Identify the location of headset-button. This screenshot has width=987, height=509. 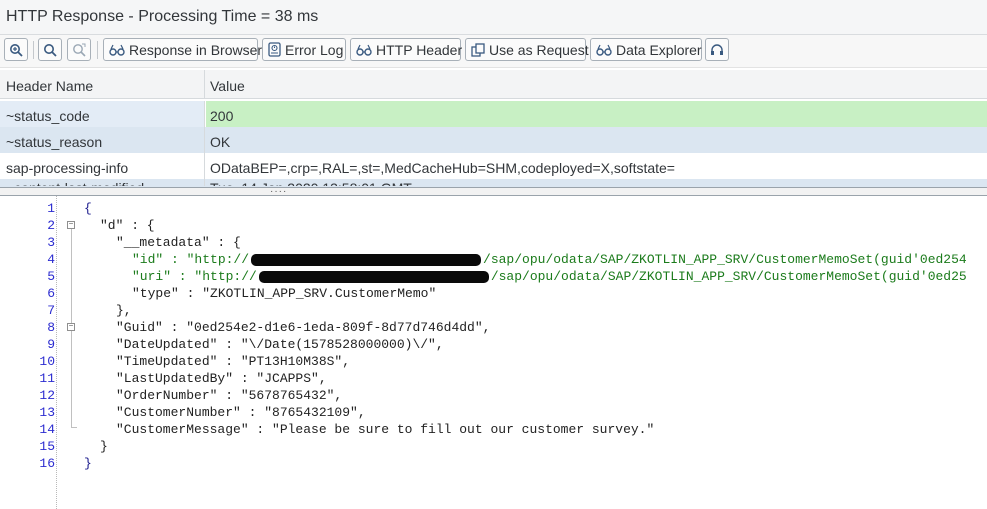
(717, 49).